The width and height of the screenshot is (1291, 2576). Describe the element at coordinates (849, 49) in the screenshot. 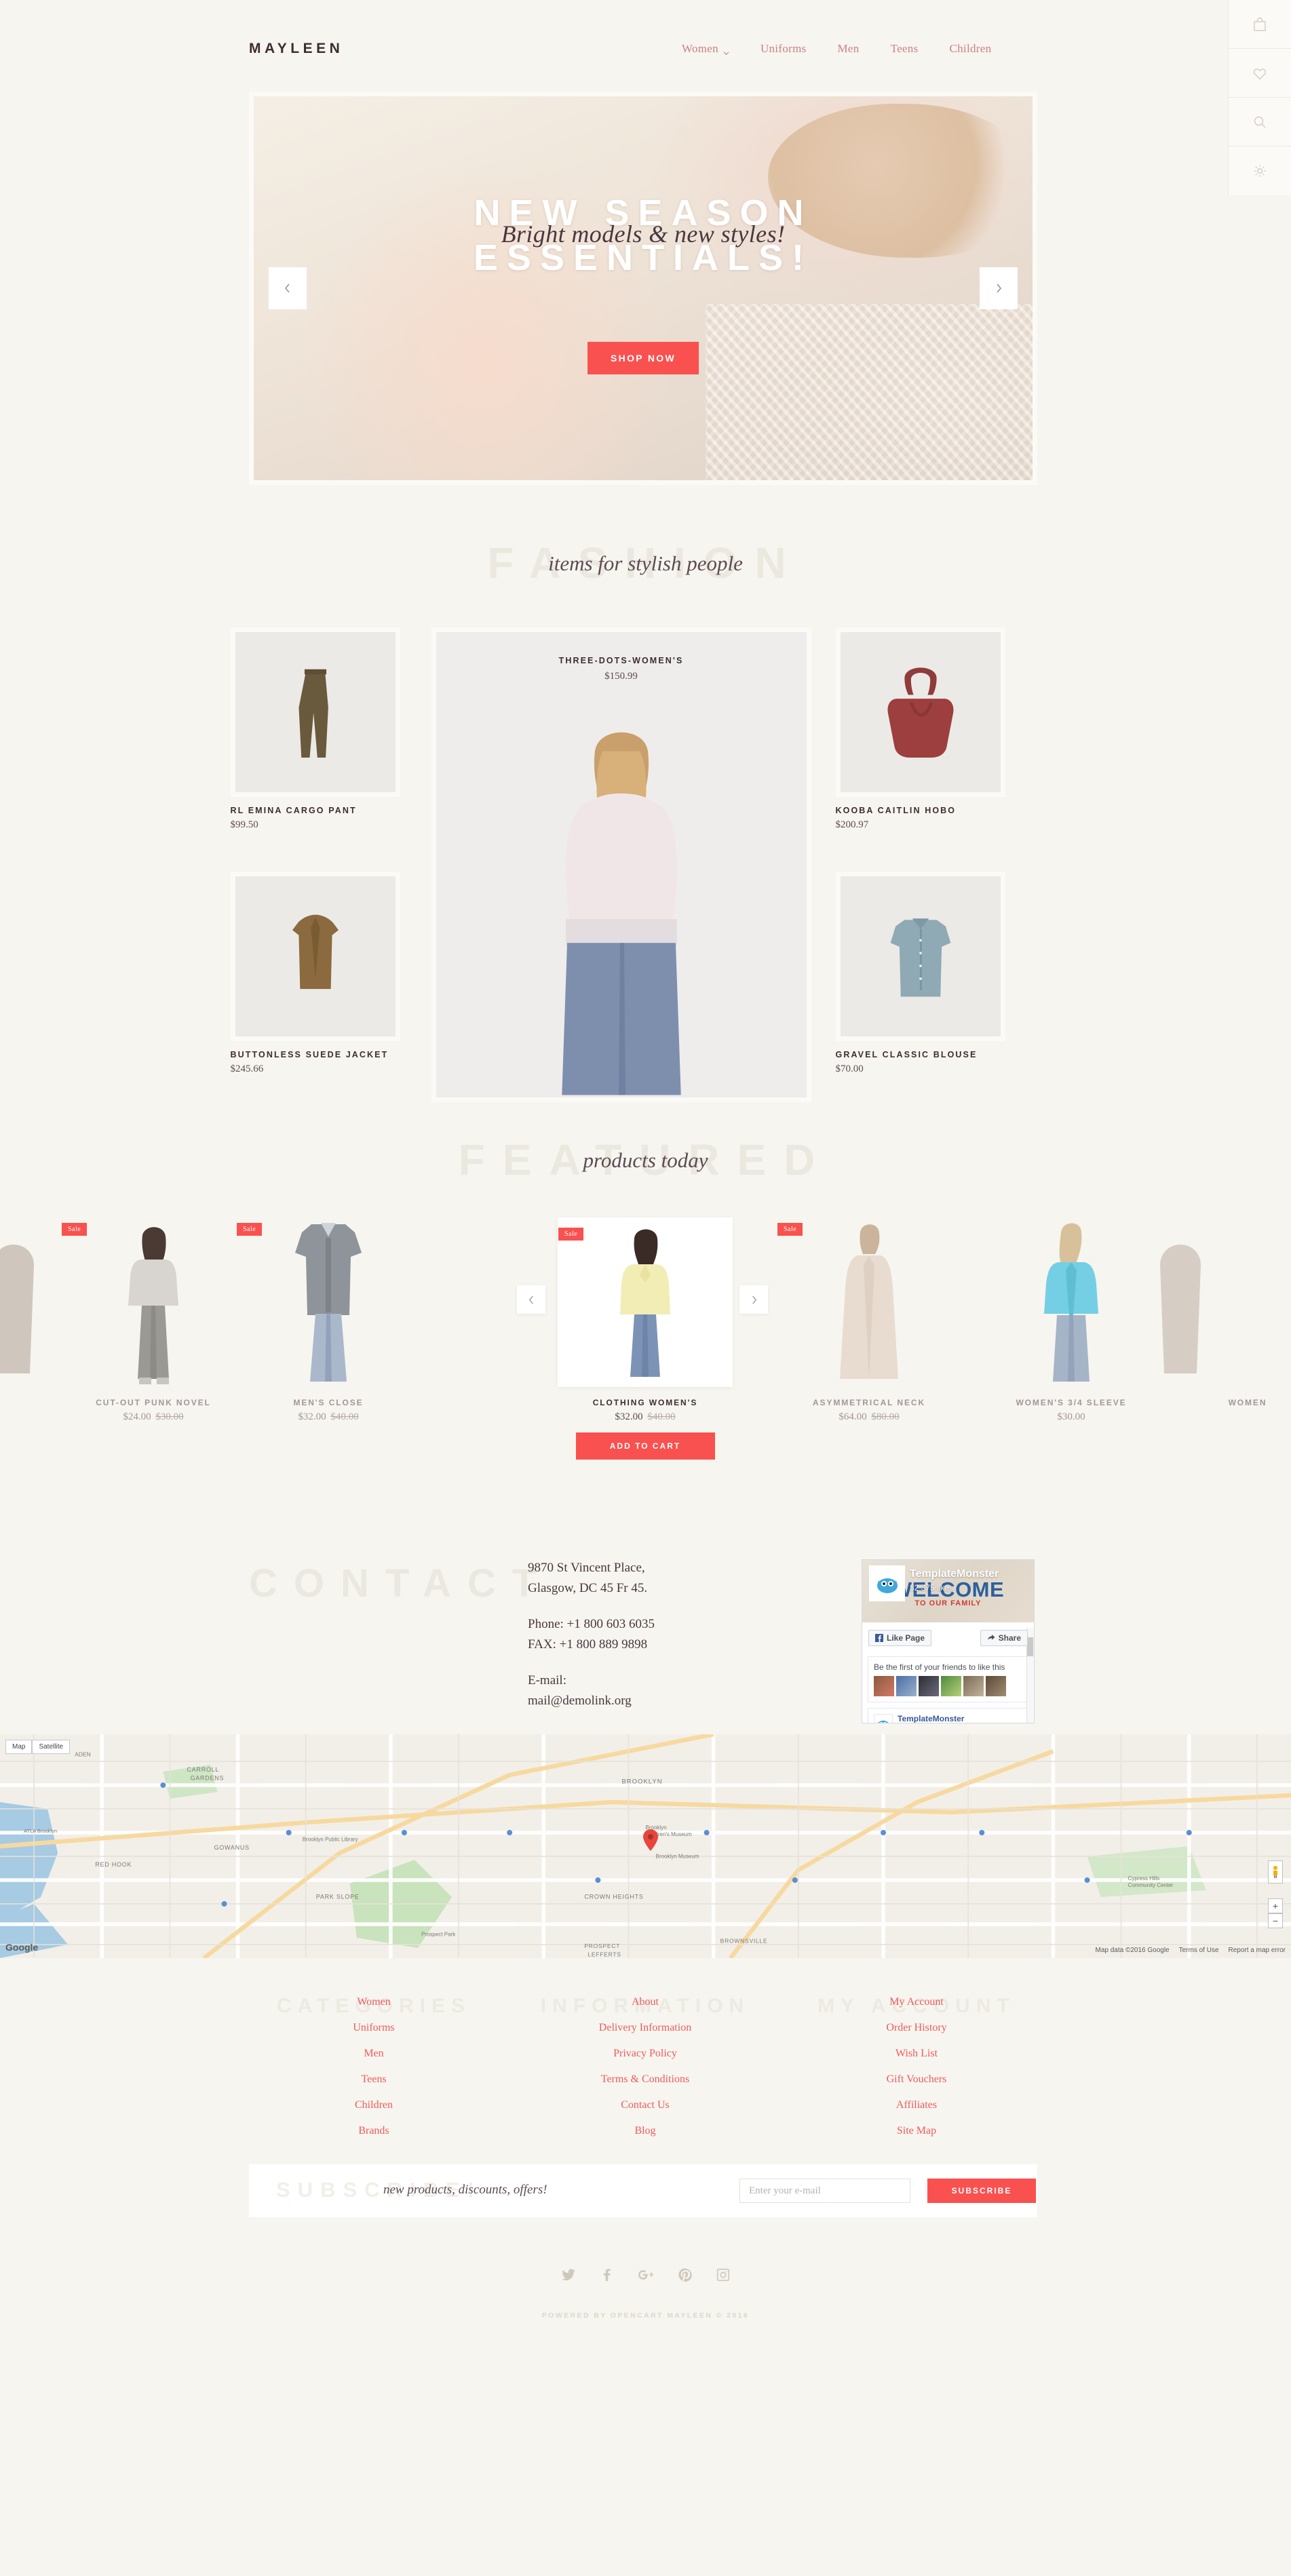

I see `nav-item-men: Men` at that location.